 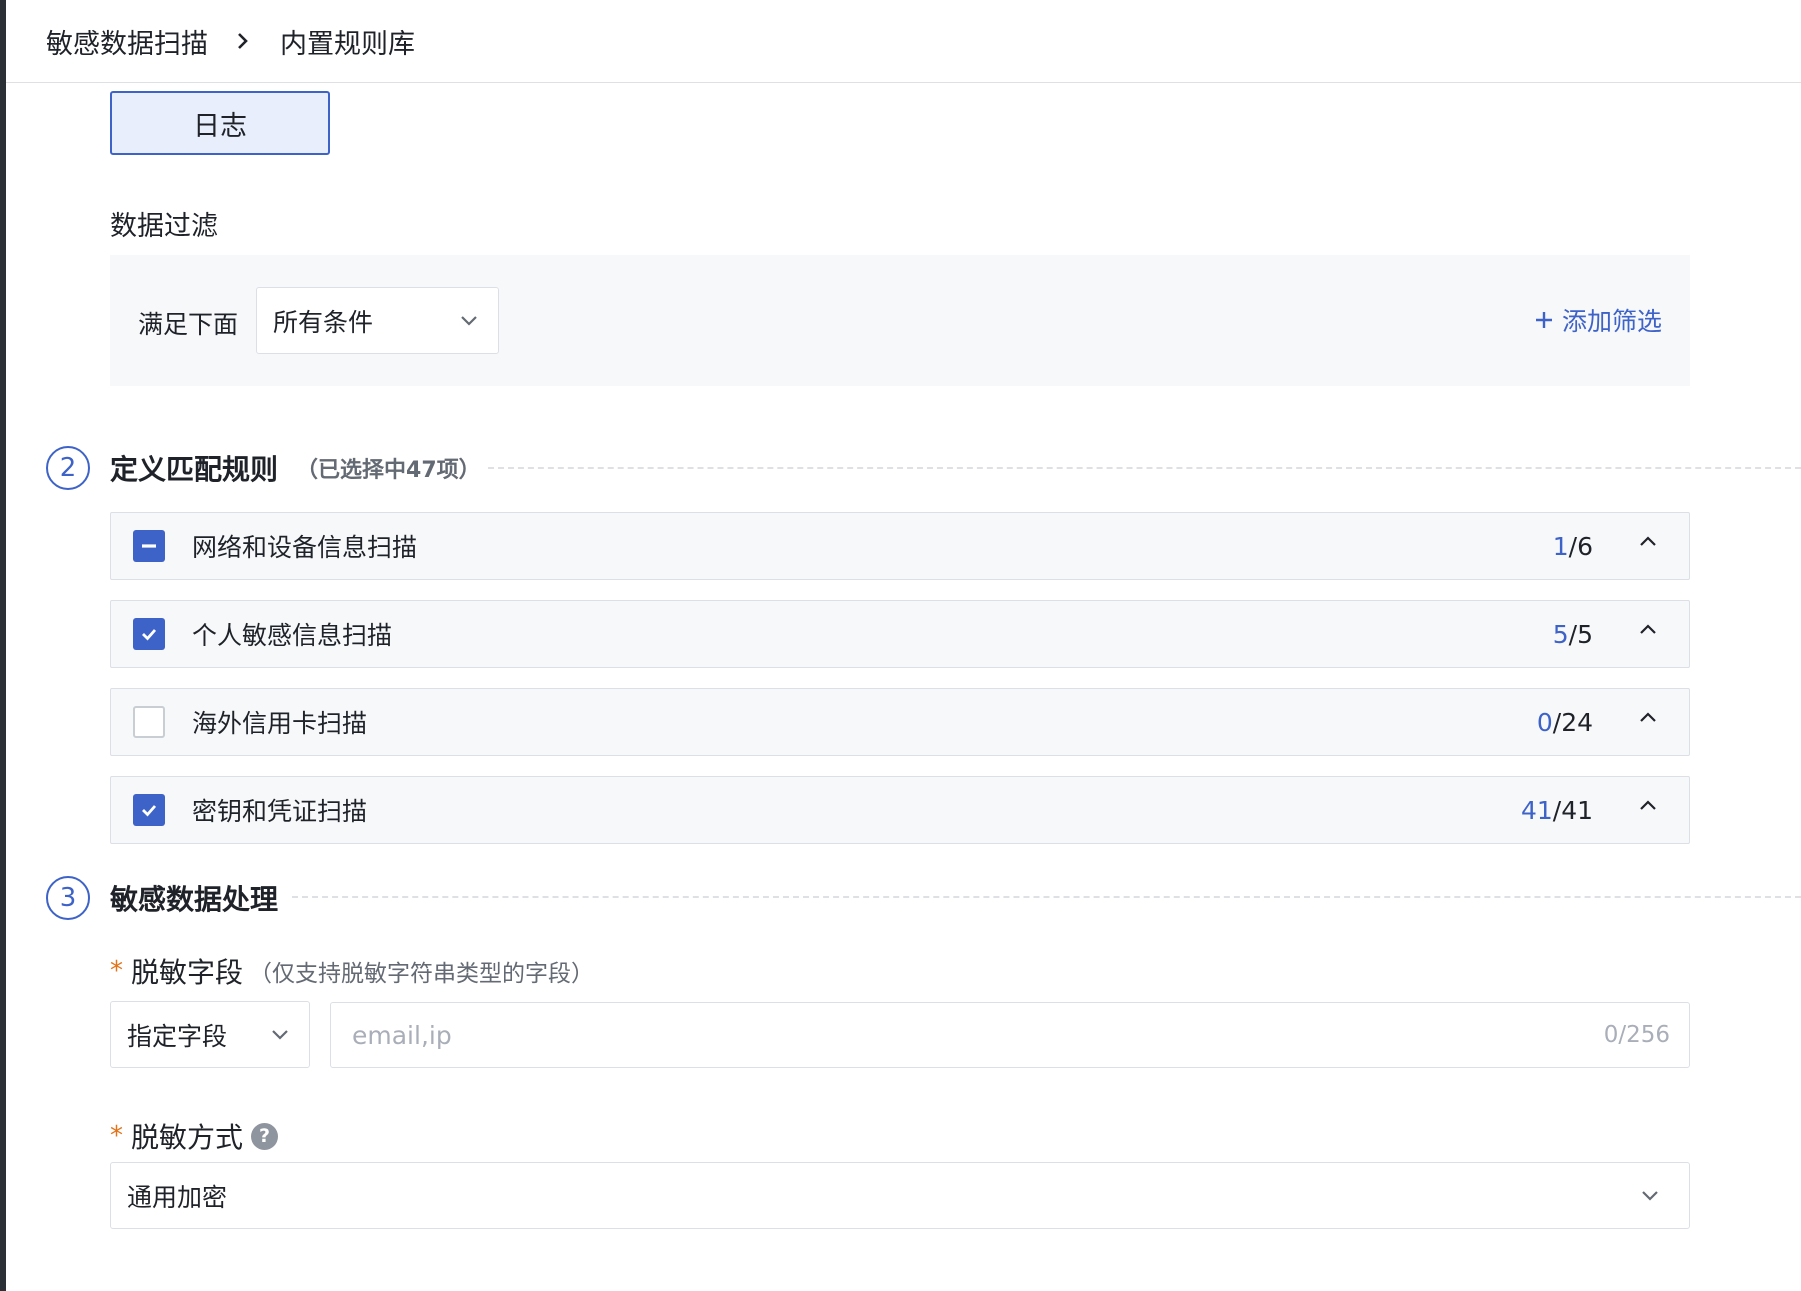 What do you see at coordinates (1536, 810) in the screenshot?
I see `rule-group-selected: 41` at bounding box center [1536, 810].